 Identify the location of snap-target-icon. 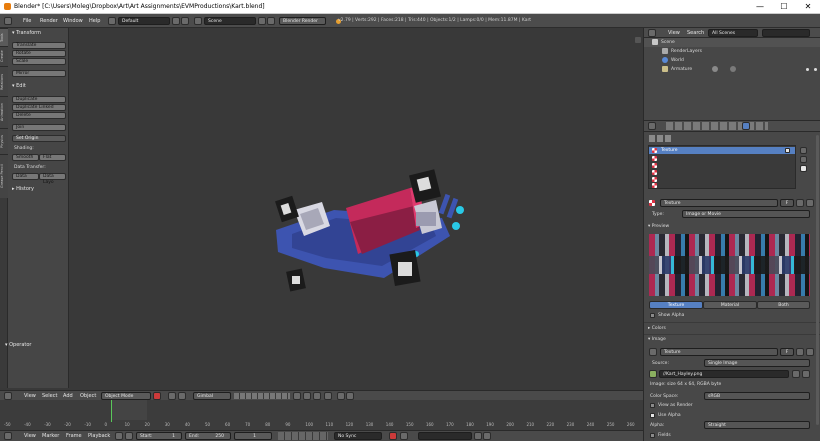
(328, 396).